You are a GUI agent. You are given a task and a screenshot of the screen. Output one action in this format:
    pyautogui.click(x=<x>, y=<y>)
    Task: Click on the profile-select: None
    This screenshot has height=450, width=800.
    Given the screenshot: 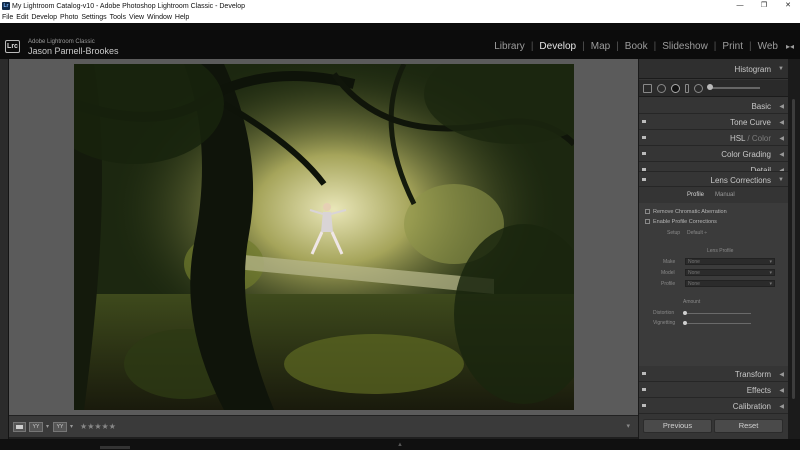 What is the action you would take?
    pyautogui.click(x=730, y=283)
    